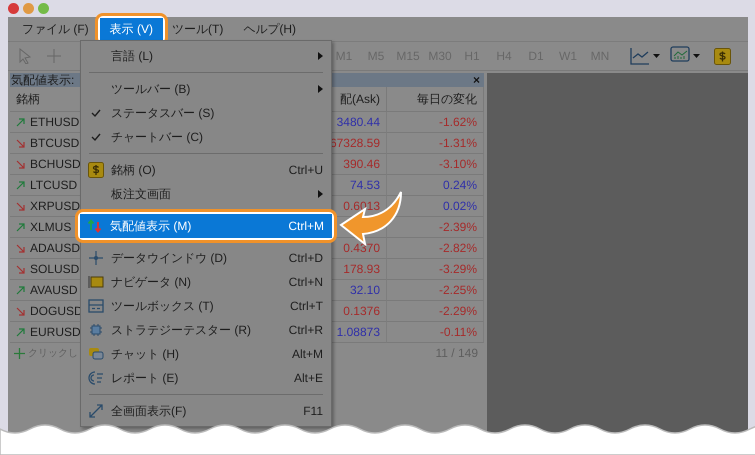 This screenshot has height=455, width=755. Describe the element at coordinates (55, 206) in the screenshot. I see `symbol-cell: XRPUSD` at that location.